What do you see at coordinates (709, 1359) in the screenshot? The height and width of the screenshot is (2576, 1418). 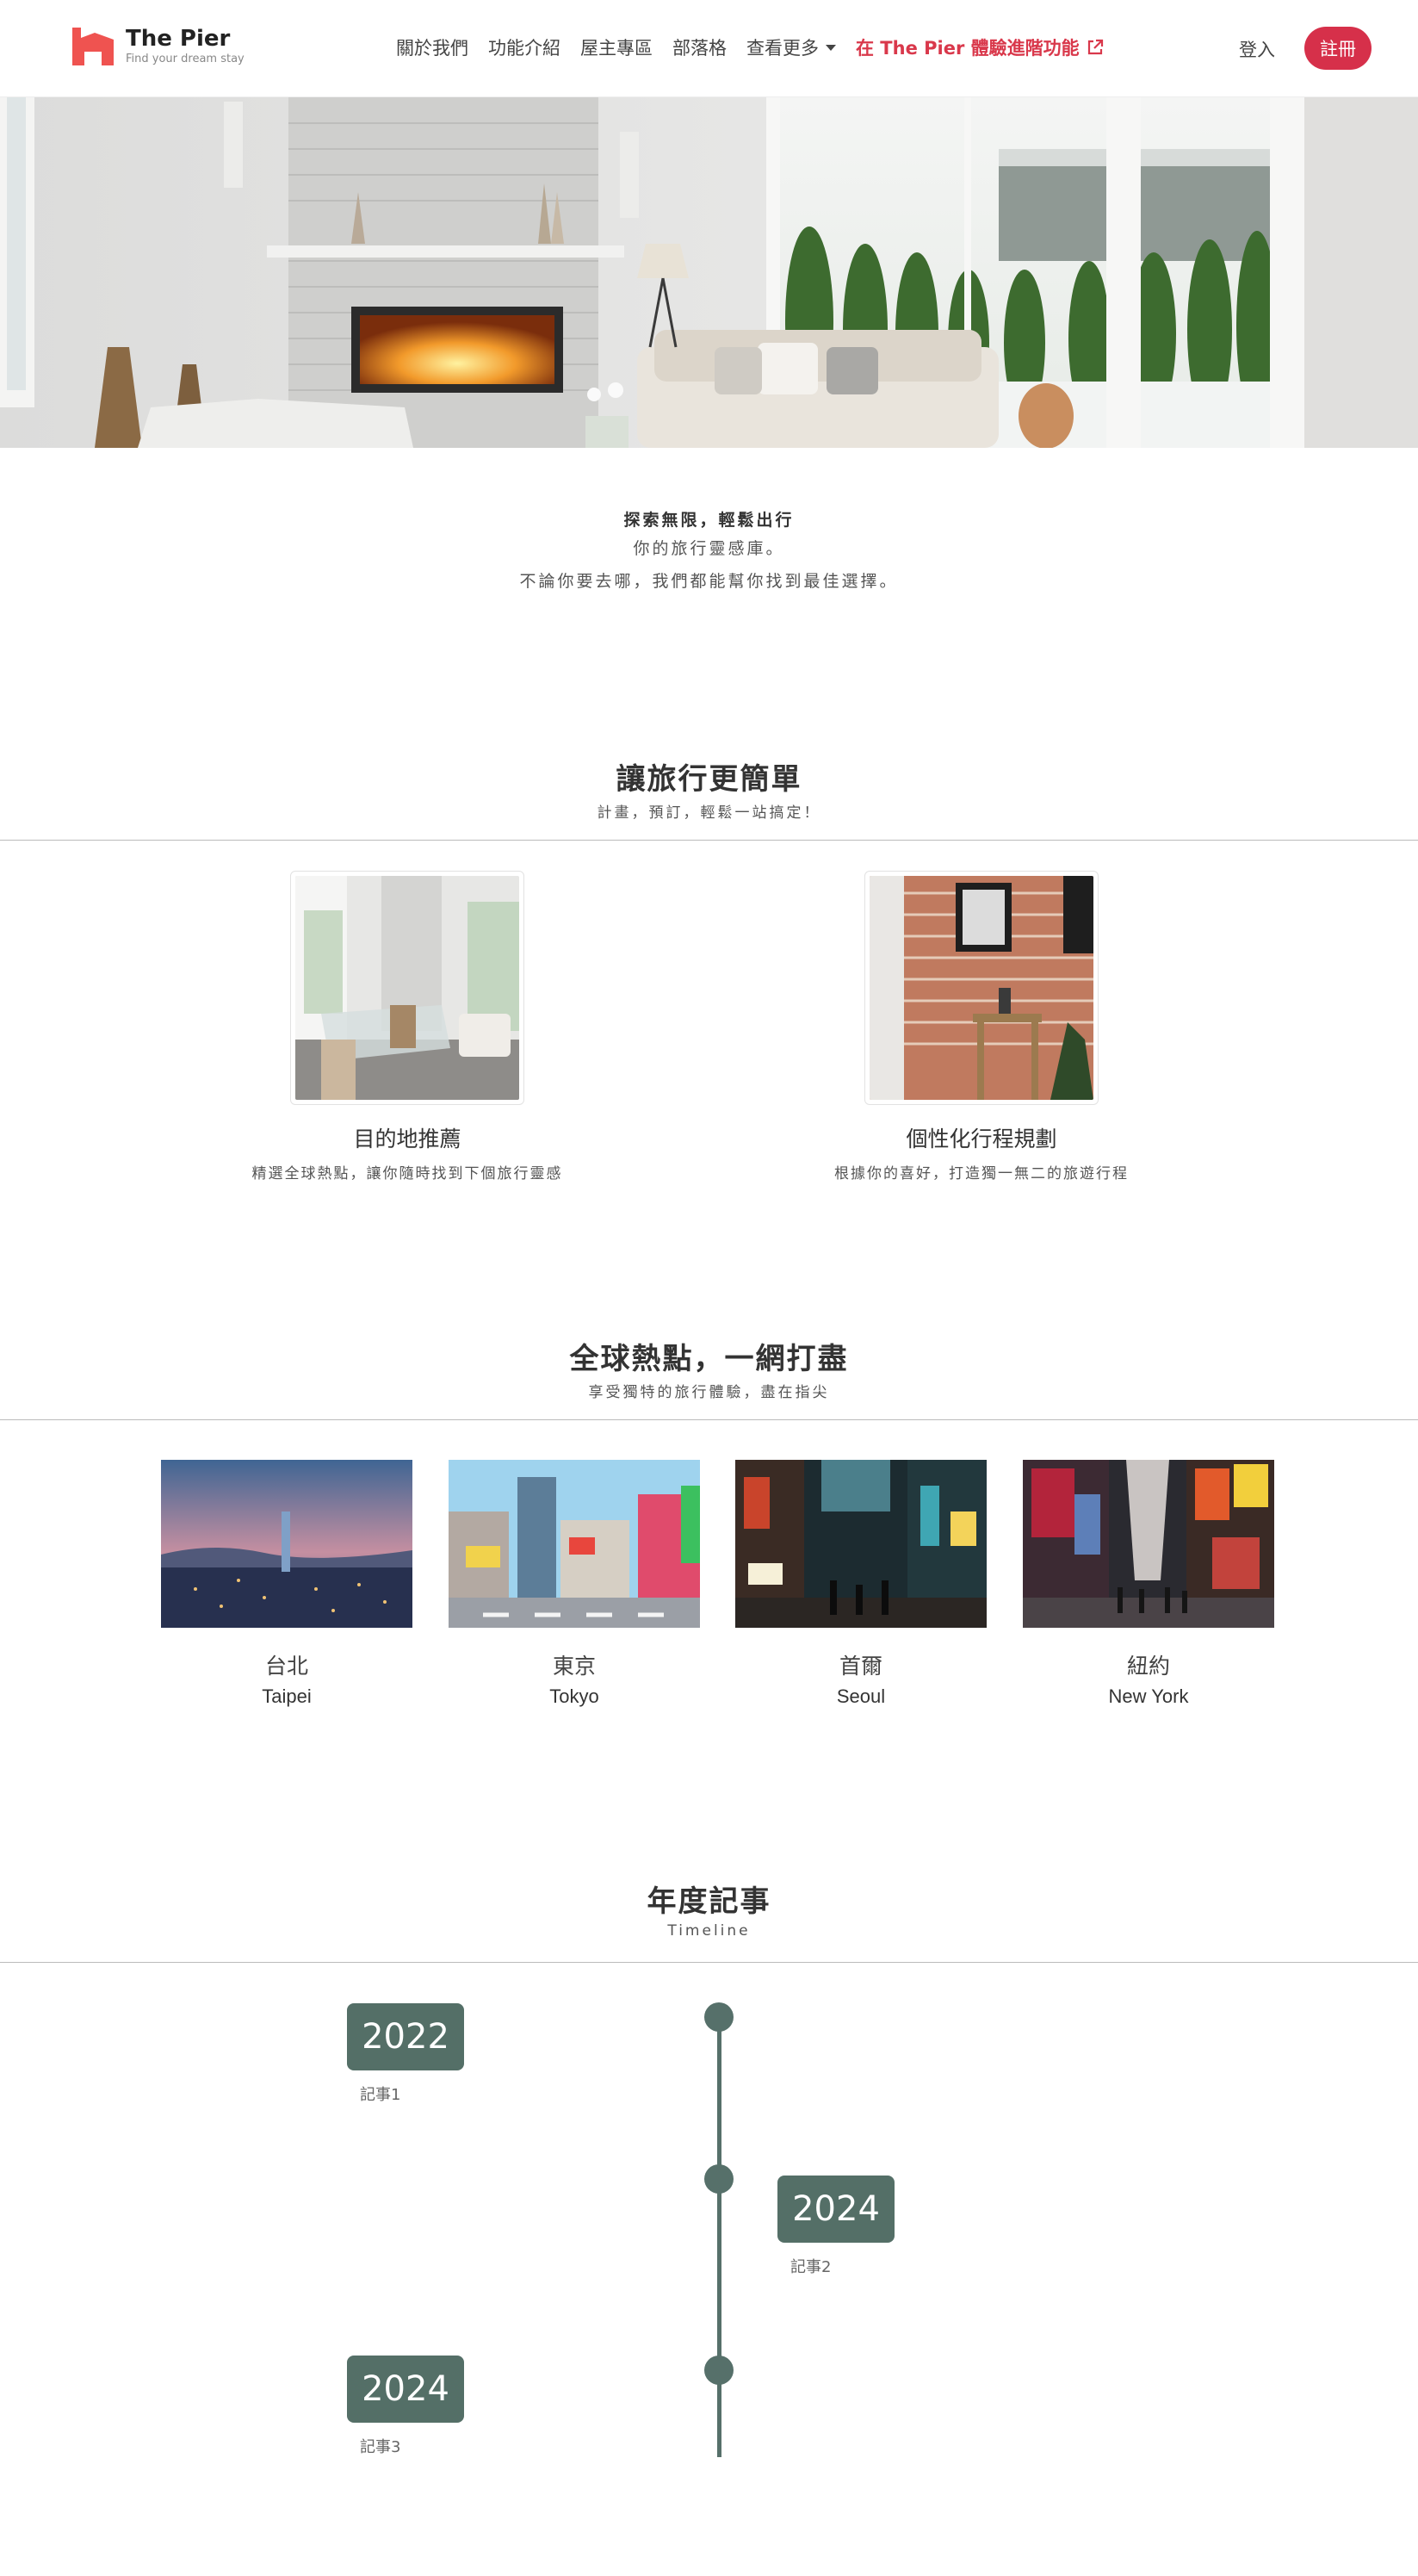 I see `section-cities-title: 全球熱點，一網打盡` at bounding box center [709, 1359].